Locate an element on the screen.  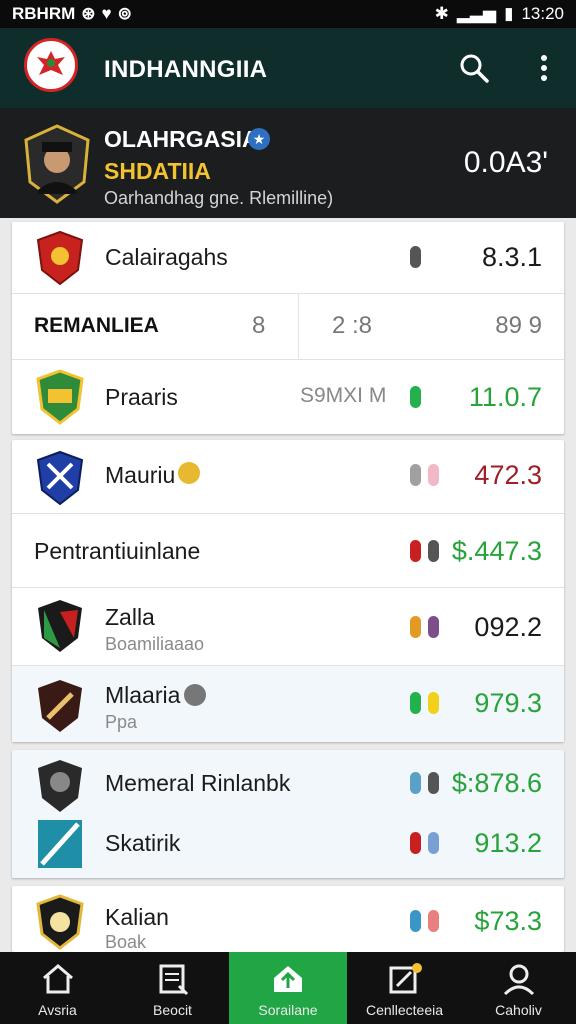
nav-item-list: Beocit is located at coordinates (172, 988).